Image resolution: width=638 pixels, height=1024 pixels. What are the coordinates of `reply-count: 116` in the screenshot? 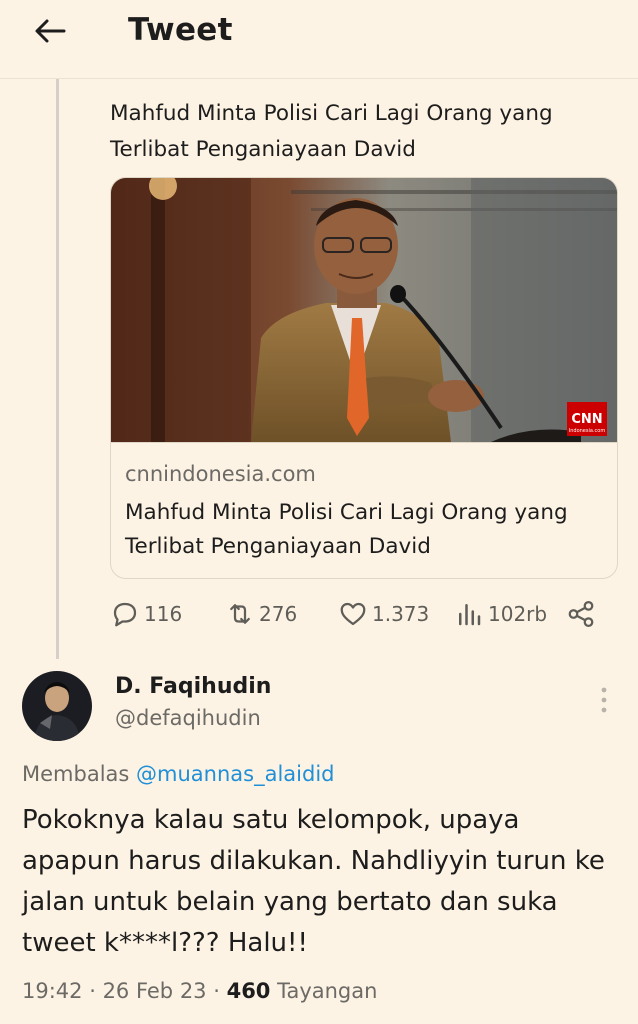 It's located at (163, 614).